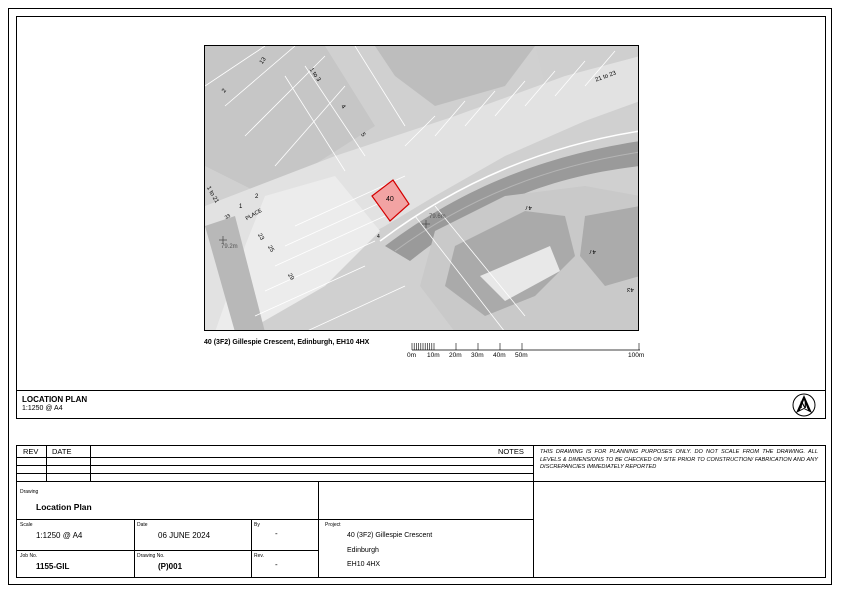 This screenshot has width=842, height=595. I want to click on rev-label: Rev., so click(259, 556).